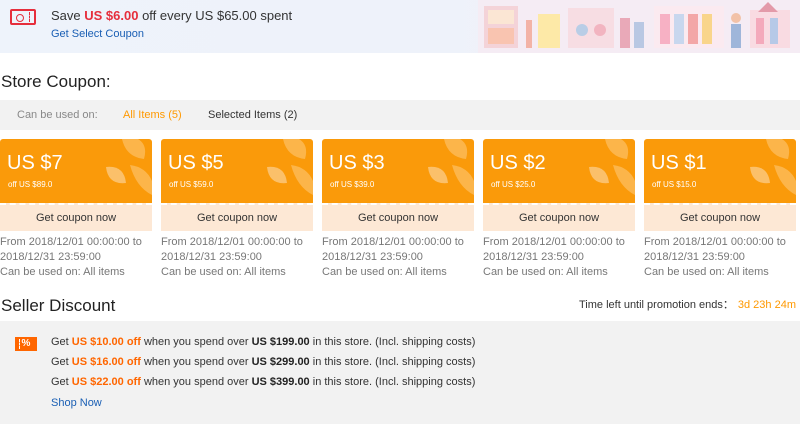 The width and height of the screenshot is (800, 424). What do you see at coordinates (111, 15) in the screenshot?
I see `banner-amount: US $6.00` at bounding box center [111, 15].